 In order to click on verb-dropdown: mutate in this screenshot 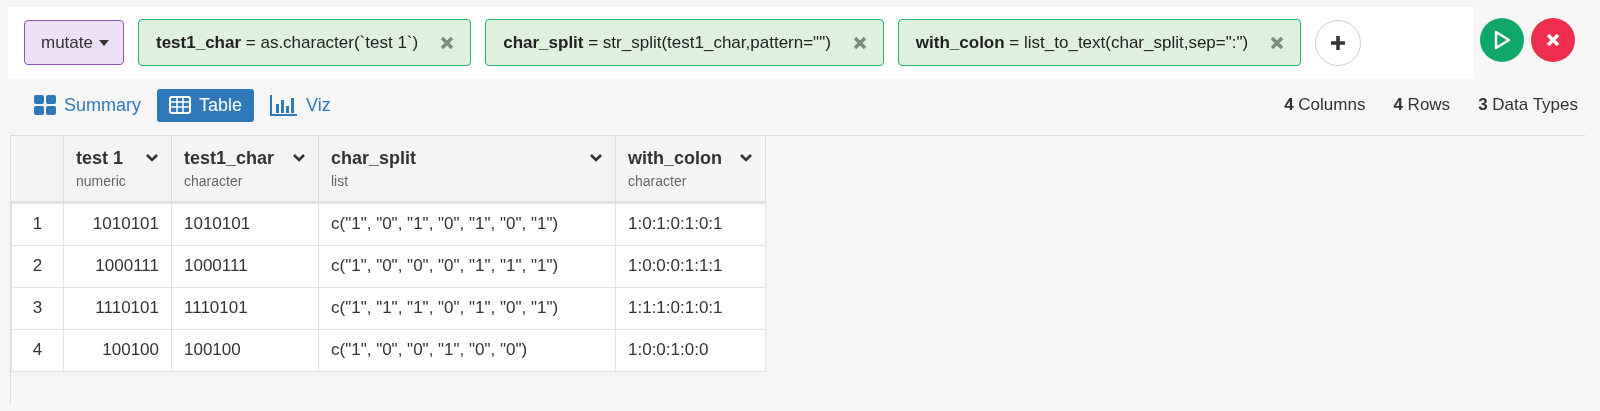, I will do `click(74, 42)`.